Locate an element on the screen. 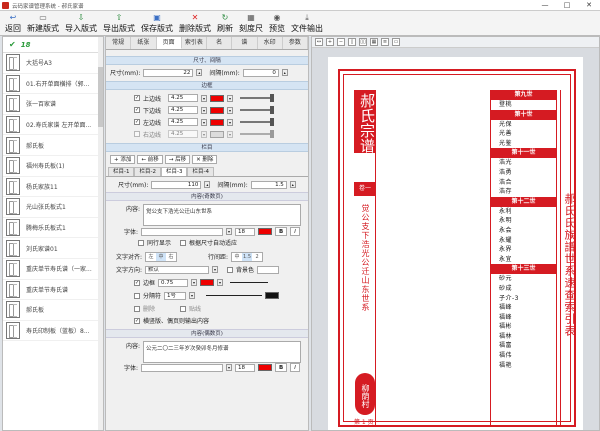 Image resolution: width=600 pixels, height=431 pixels. opt-a-checkbox is located at coordinates (137, 308).